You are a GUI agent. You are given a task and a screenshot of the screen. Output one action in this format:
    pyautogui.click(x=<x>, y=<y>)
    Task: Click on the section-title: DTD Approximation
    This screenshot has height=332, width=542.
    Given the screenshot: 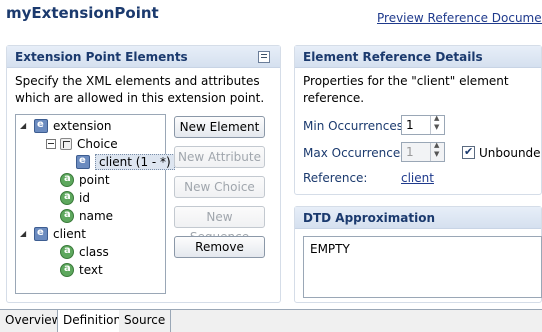 What is the action you would take?
    pyautogui.click(x=369, y=218)
    